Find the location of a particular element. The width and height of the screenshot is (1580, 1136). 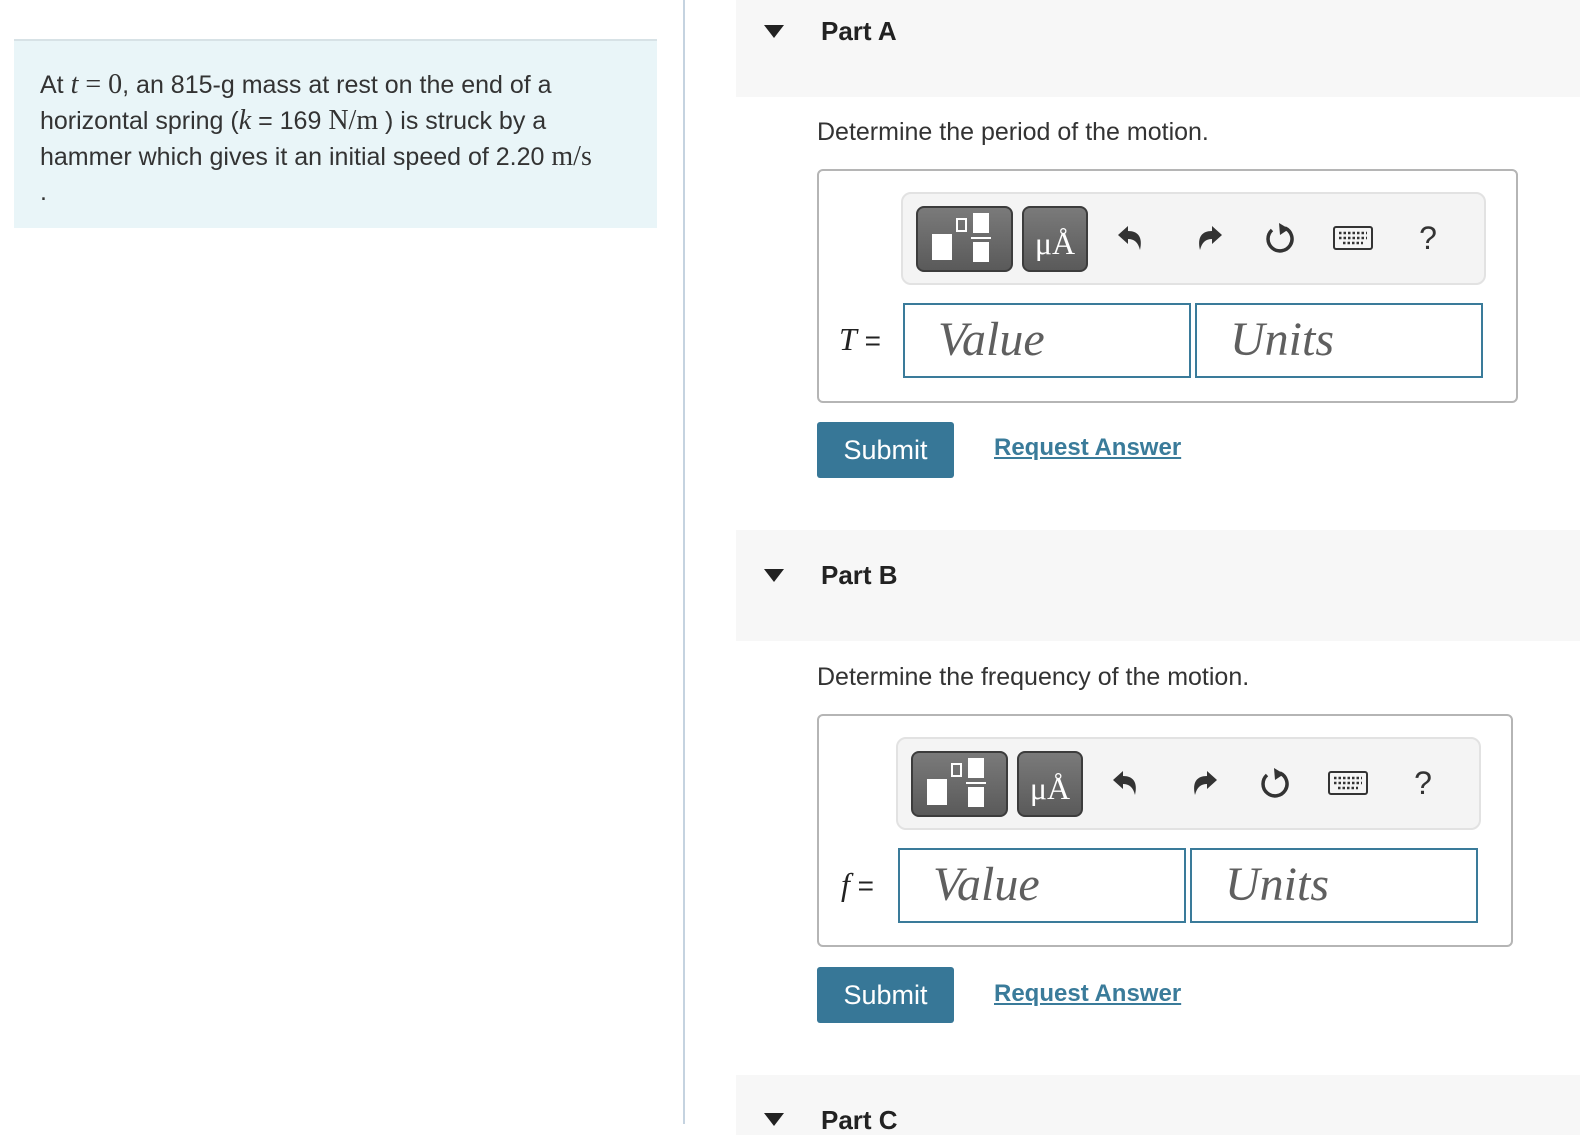

part-a-submit-button: Submit is located at coordinates (885, 450).